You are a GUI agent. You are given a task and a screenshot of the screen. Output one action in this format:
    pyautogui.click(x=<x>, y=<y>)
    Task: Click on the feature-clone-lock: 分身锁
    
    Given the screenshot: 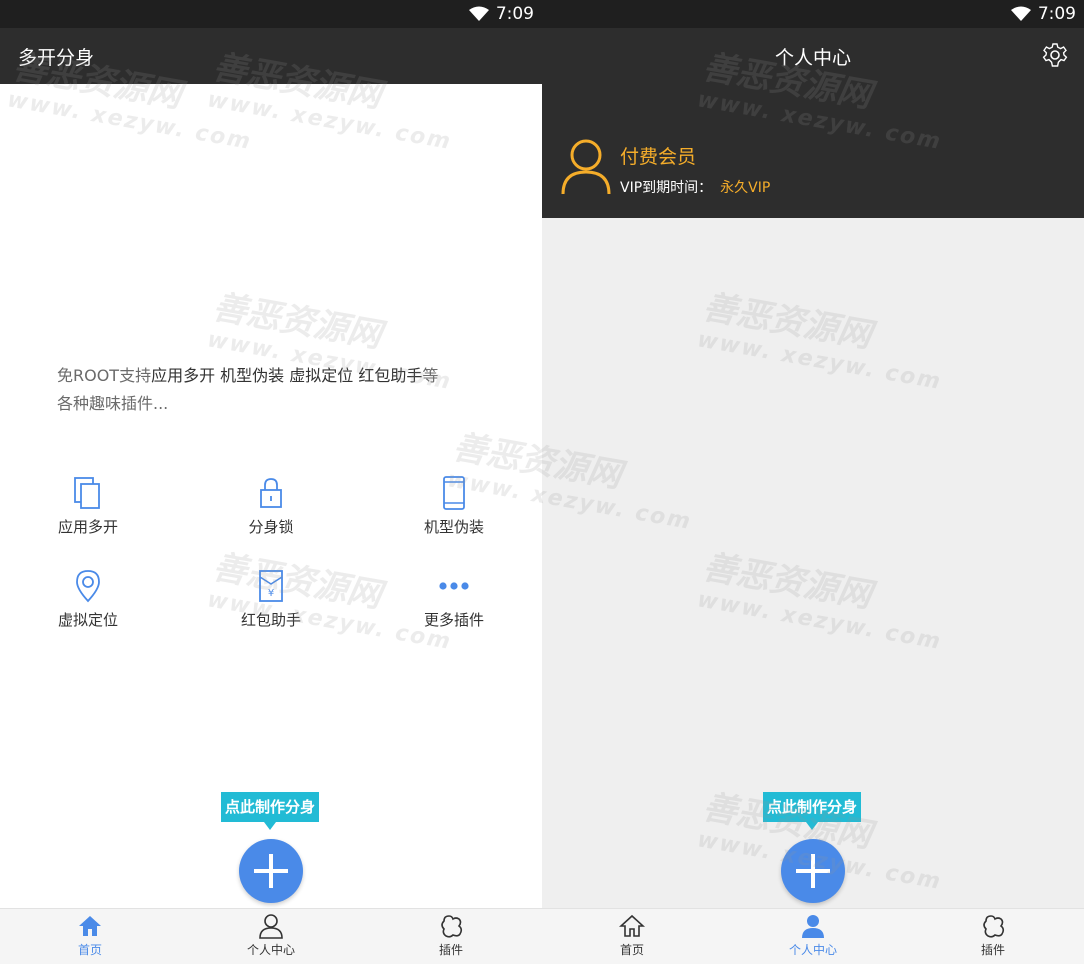 What is the action you would take?
    pyautogui.click(x=271, y=506)
    